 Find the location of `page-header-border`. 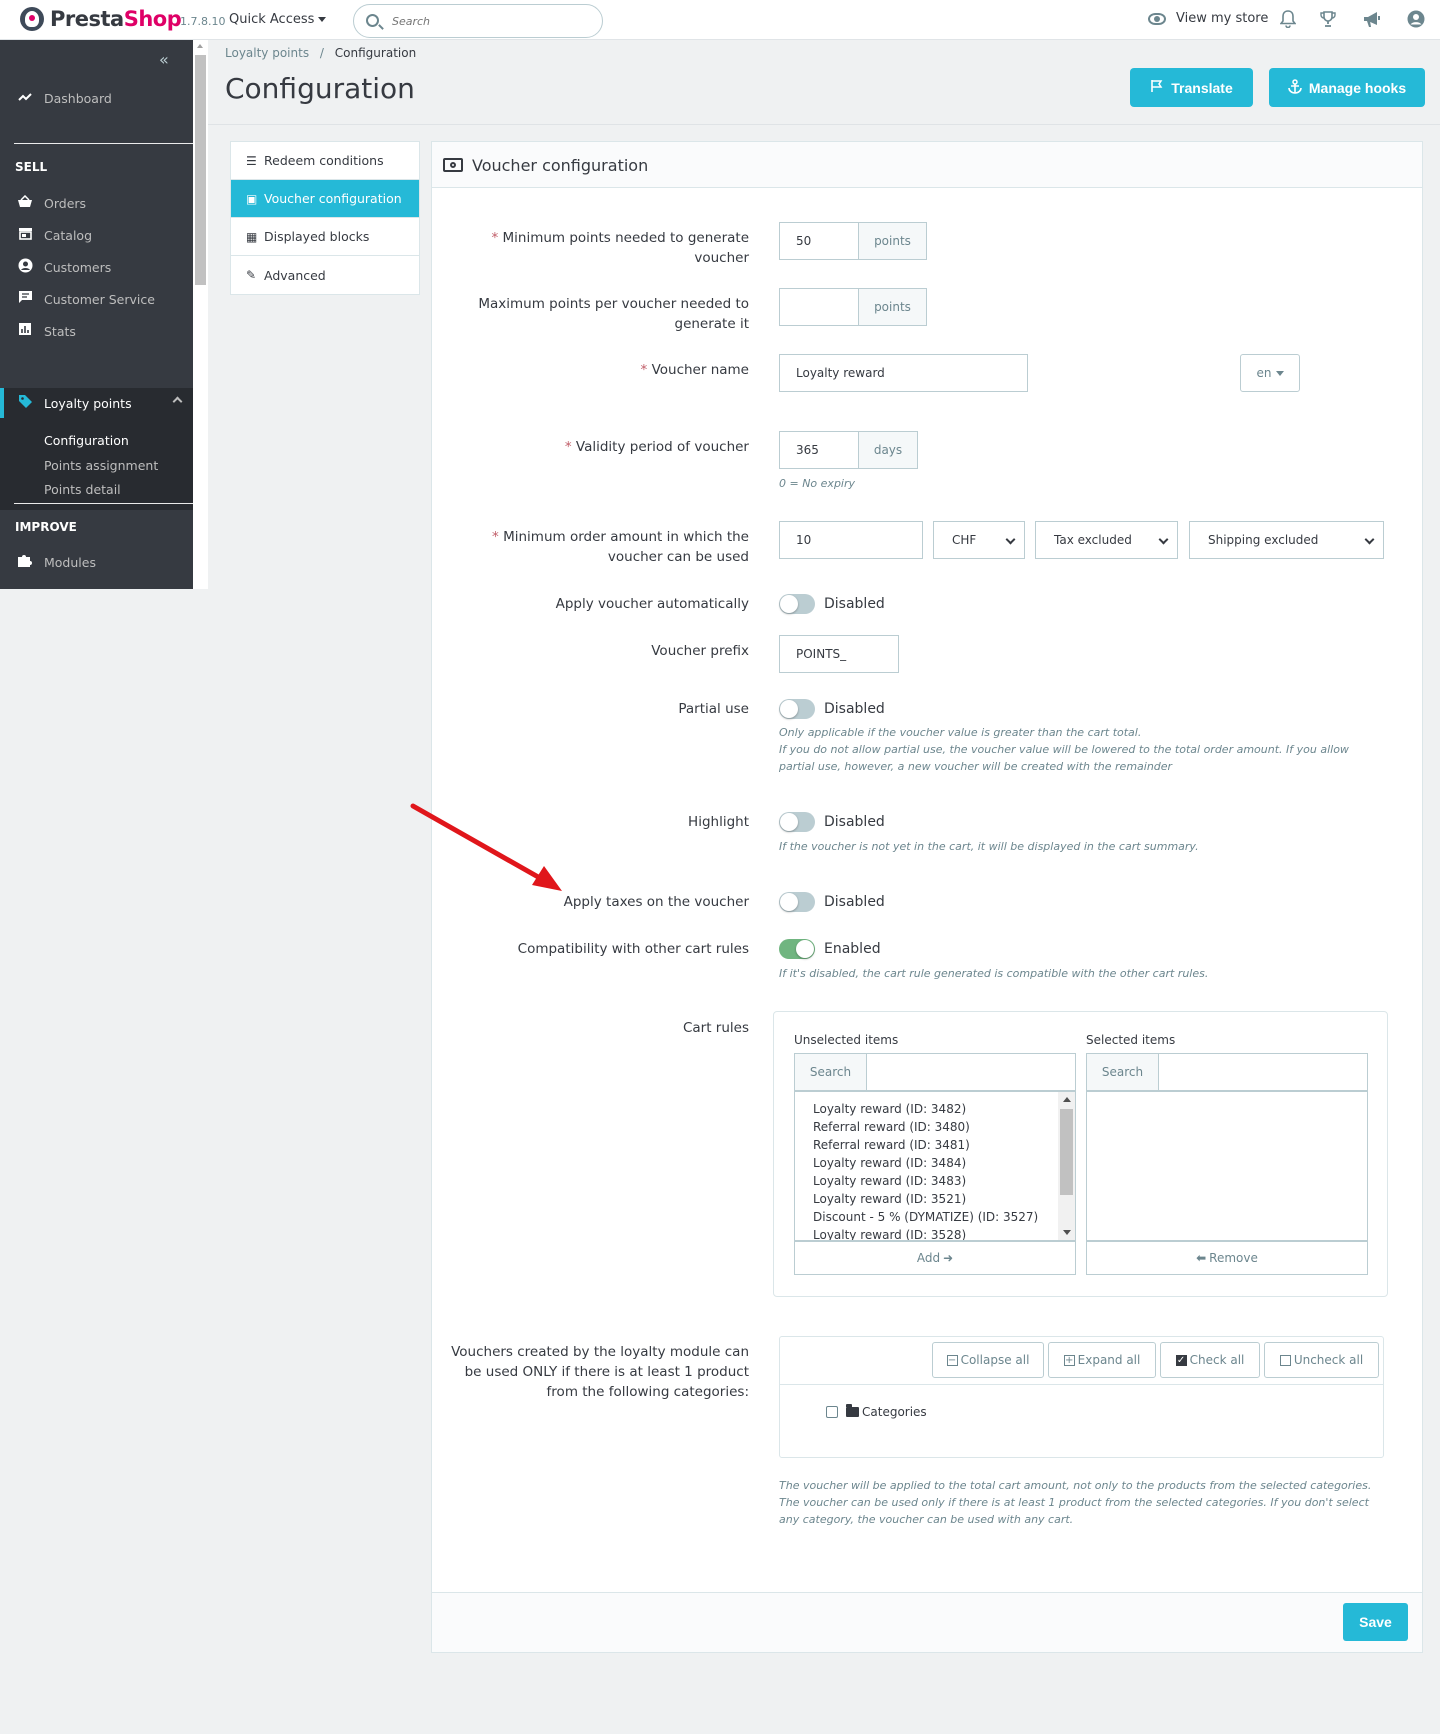

page-header-border is located at coordinates (824, 124).